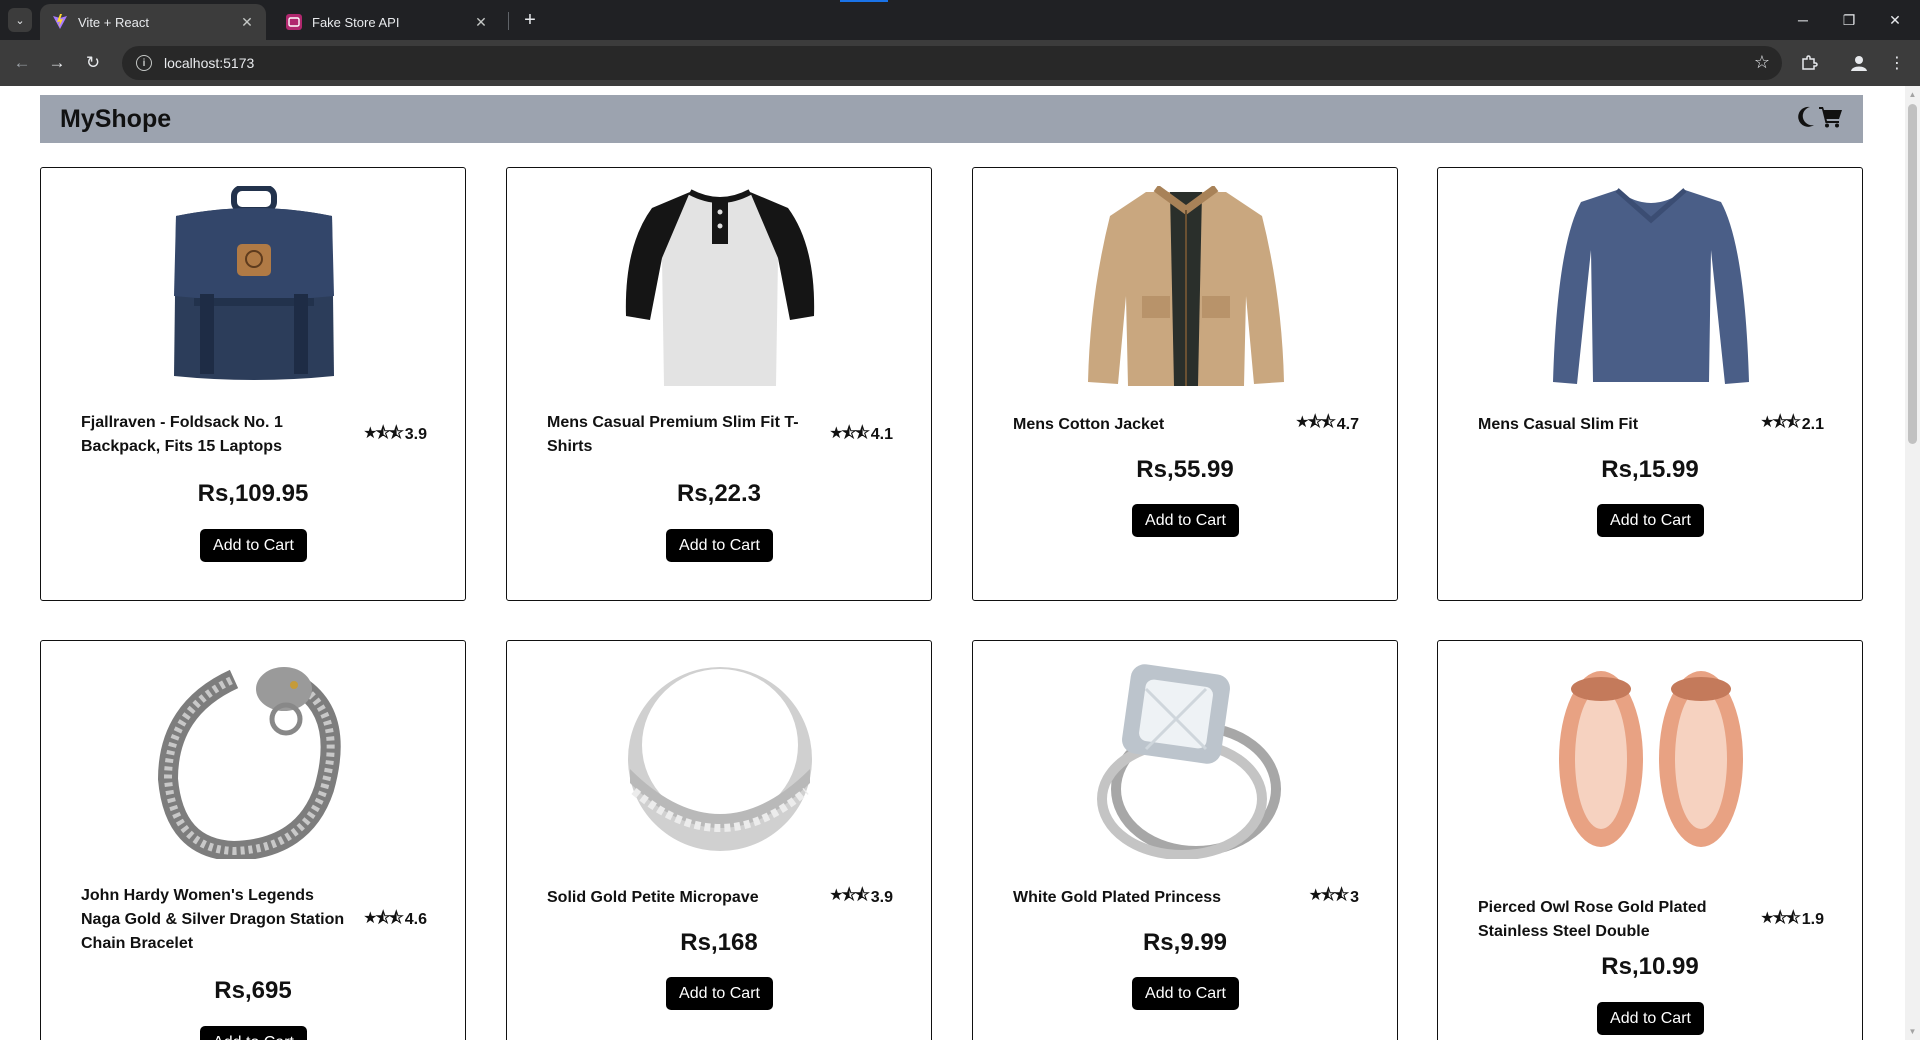 Image resolution: width=1920 pixels, height=1040 pixels. Describe the element at coordinates (1895, 20) in the screenshot. I see `window-close-button: ✕` at that location.